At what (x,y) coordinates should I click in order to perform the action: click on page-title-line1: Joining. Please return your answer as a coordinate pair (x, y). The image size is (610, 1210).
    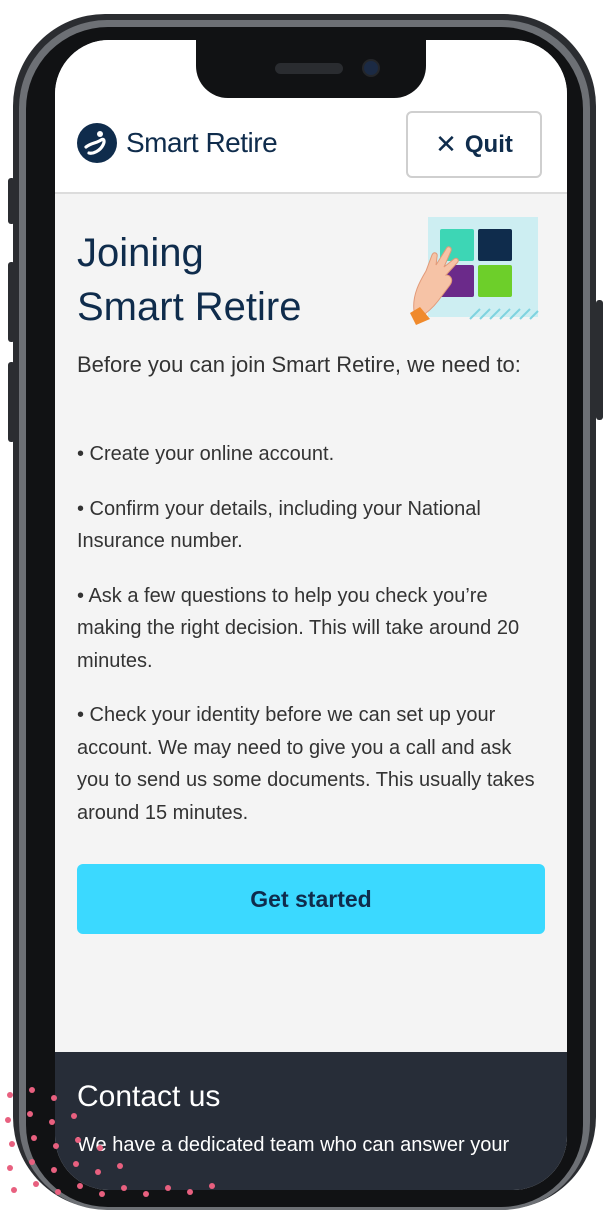
    Looking at the image, I should click on (140, 253).